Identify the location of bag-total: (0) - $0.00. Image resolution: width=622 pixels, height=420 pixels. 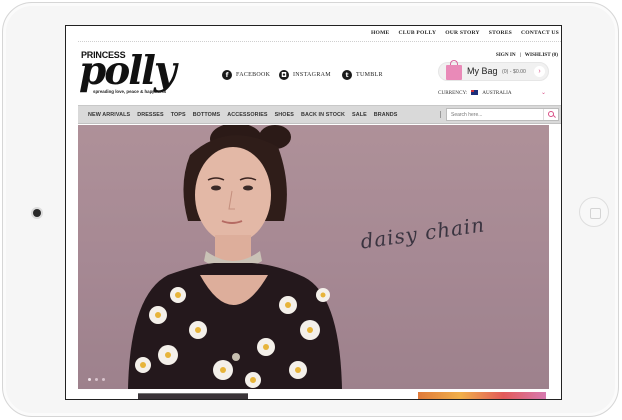
(514, 72).